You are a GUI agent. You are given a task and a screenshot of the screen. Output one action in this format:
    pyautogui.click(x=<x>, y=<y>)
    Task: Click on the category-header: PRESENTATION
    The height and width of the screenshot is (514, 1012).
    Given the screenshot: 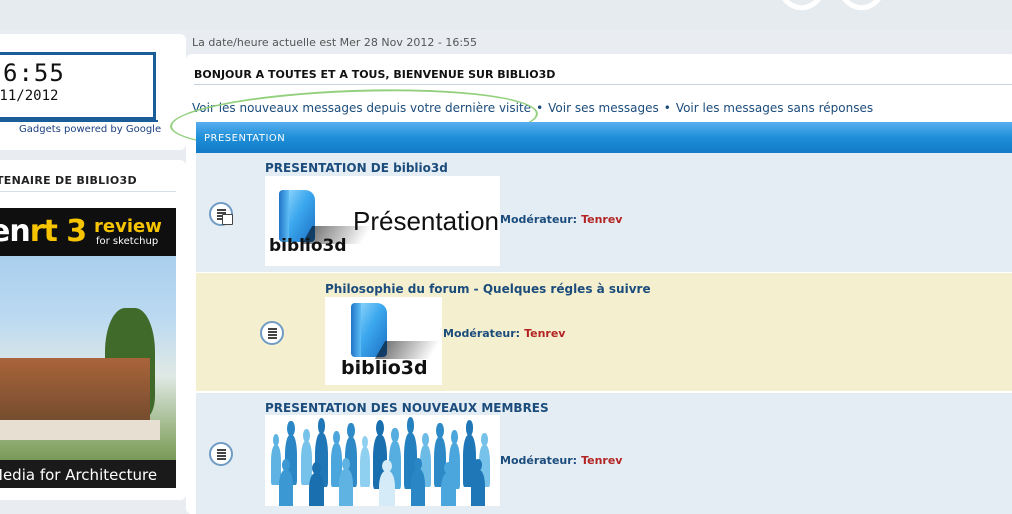 What is the action you would take?
    pyautogui.click(x=604, y=137)
    